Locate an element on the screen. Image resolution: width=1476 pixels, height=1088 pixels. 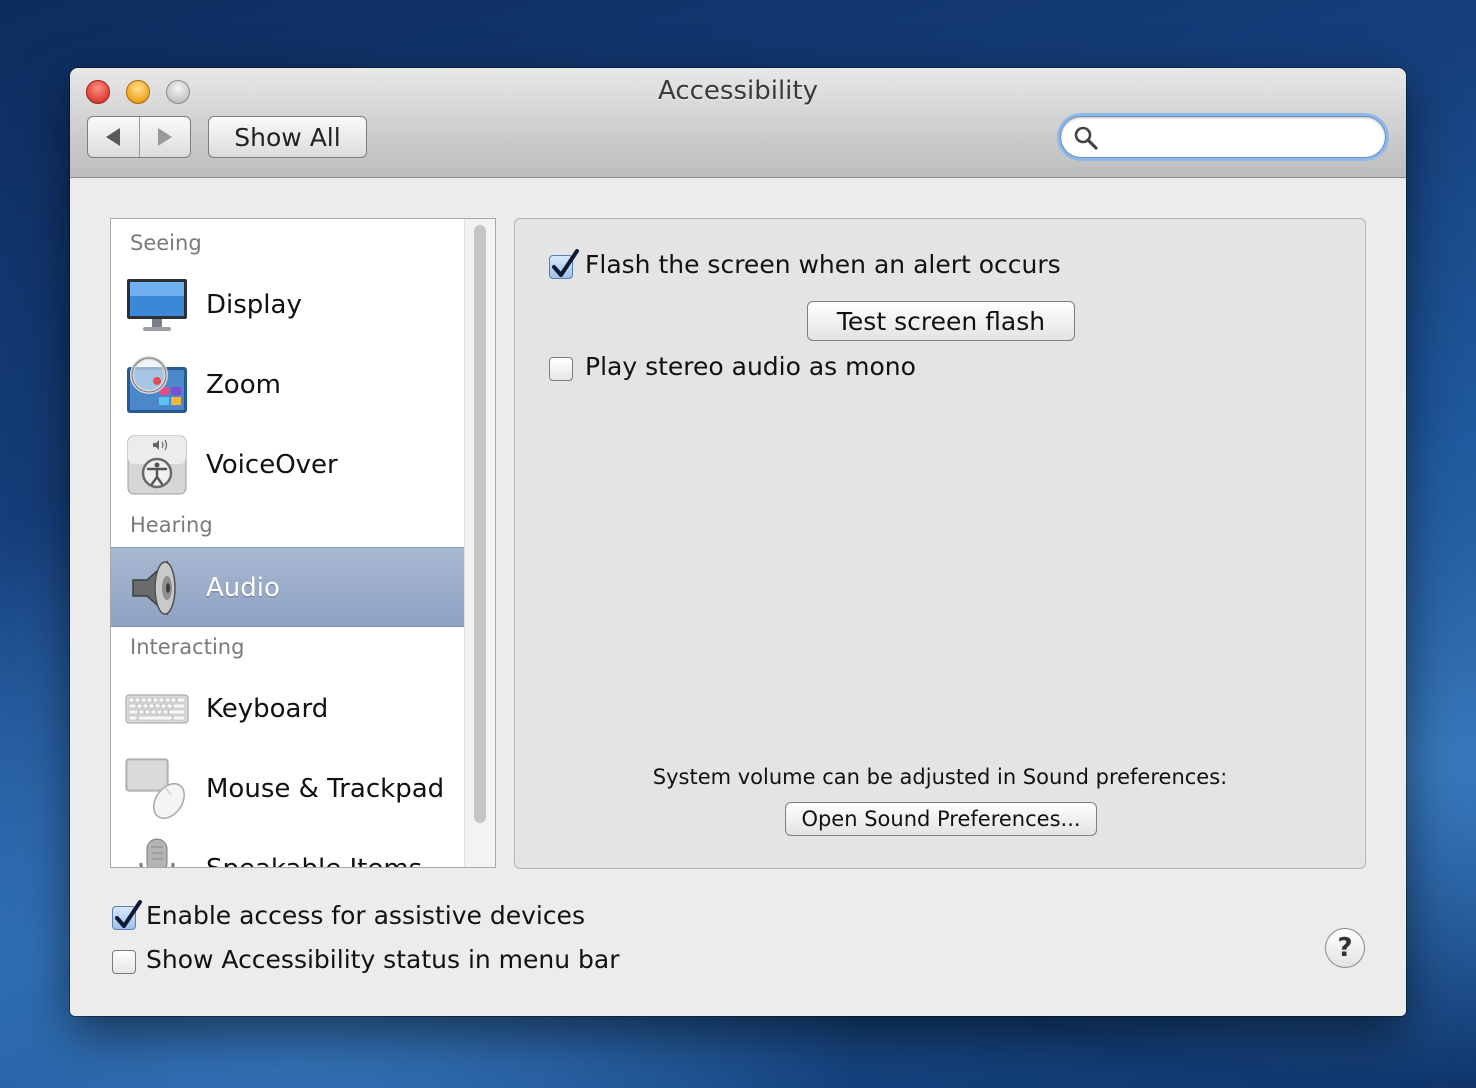
display-icon is located at coordinates (157, 305).